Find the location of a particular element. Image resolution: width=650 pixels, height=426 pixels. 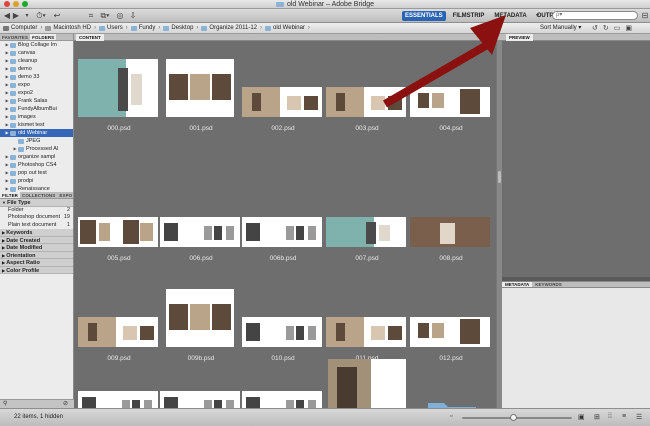

folder-item: ▶ images is located at coordinates (36, 117).